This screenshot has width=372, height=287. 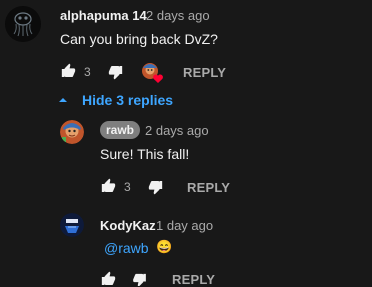 I want to click on comment-timestamp: 2 days ago, so click(x=178, y=15).